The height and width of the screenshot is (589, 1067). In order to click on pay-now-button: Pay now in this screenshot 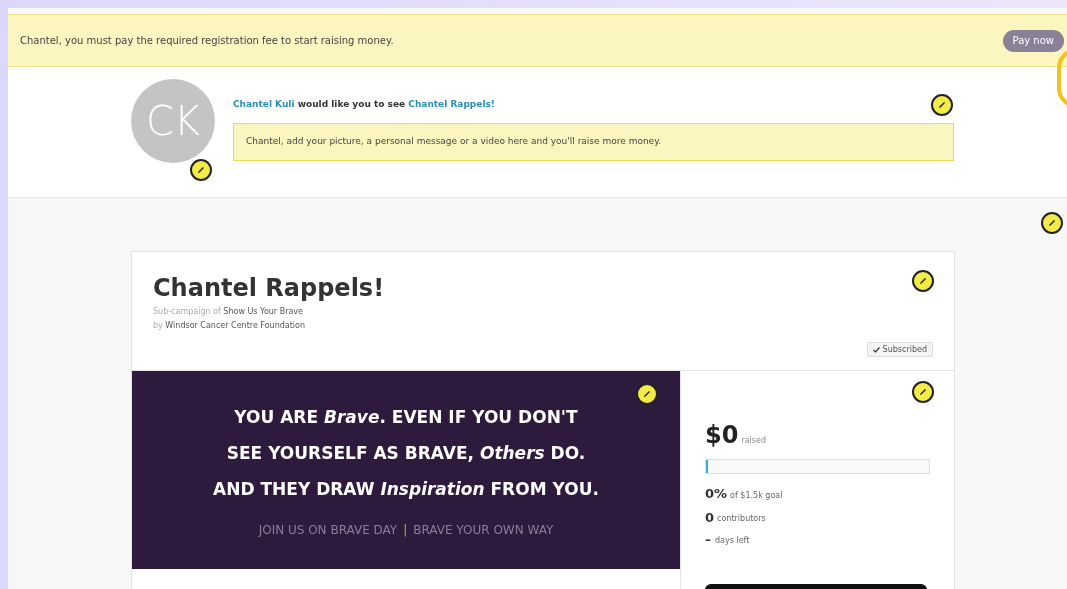, I will do `click(1033, 40)`.